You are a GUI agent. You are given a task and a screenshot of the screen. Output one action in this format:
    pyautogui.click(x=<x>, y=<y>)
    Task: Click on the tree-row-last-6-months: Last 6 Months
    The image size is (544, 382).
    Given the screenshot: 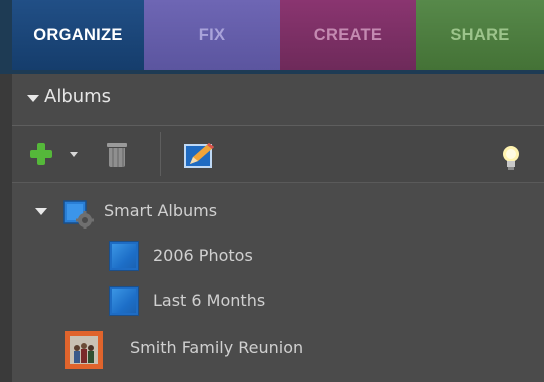 What is the action you would take?
    pyautogui.click(x=278, y=300)
    